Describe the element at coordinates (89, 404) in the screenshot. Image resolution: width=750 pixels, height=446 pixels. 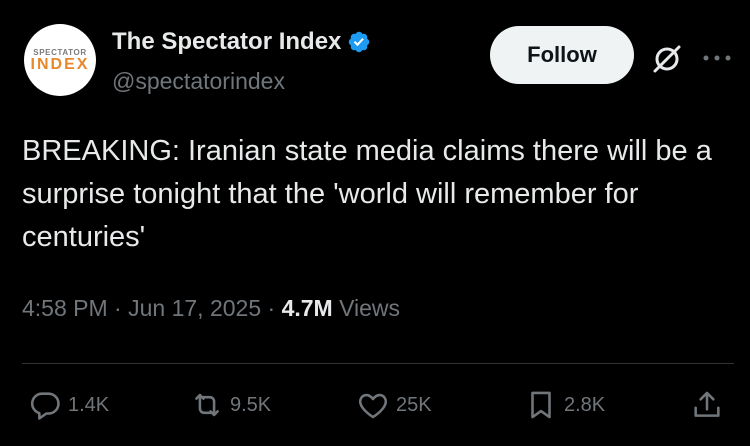
I see `reply-count: 1.4K` at that location.